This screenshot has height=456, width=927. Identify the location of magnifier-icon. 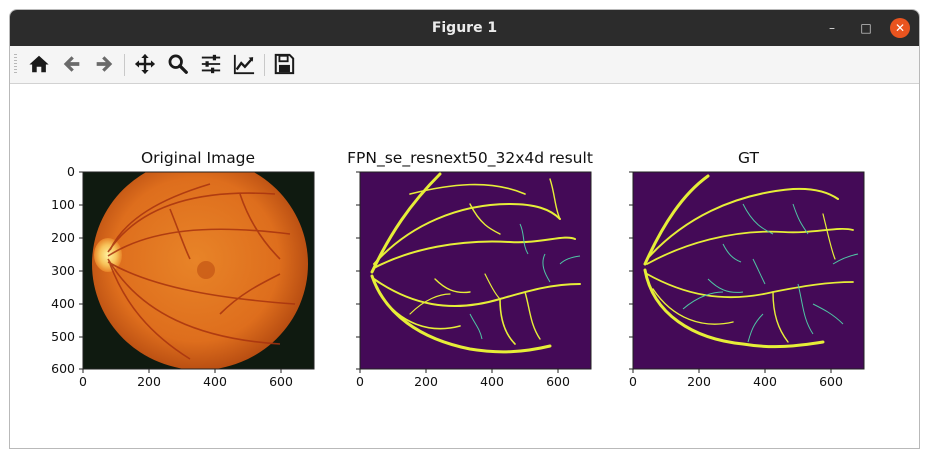
(178, 64).